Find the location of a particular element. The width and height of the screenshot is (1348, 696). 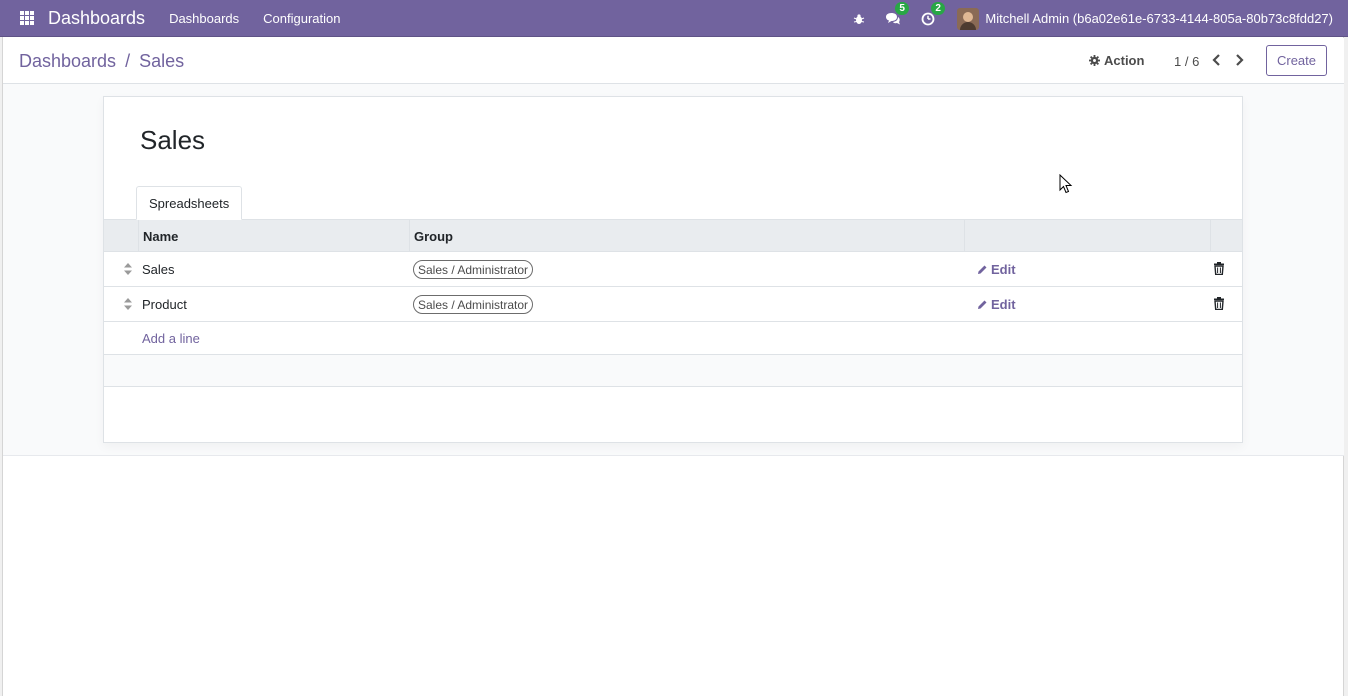

activities-button: 2 is located at coordinates (933, 13).